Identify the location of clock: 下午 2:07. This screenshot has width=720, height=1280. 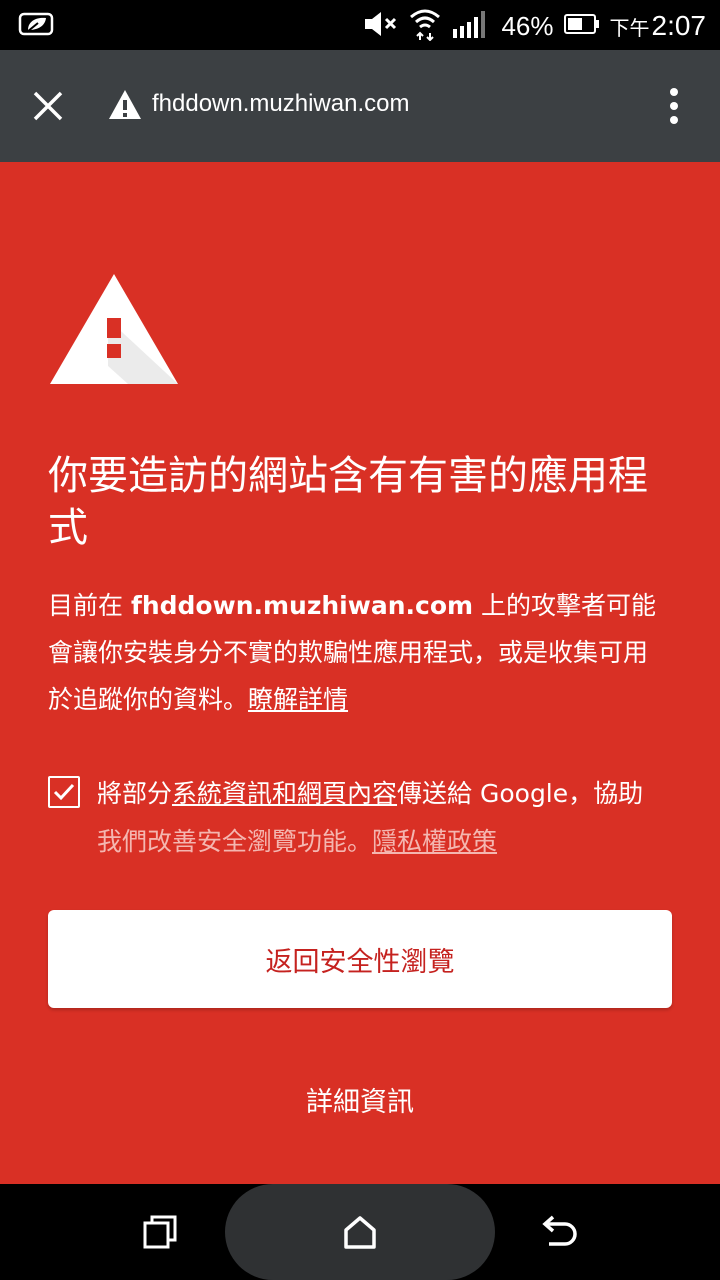
(658, 26).